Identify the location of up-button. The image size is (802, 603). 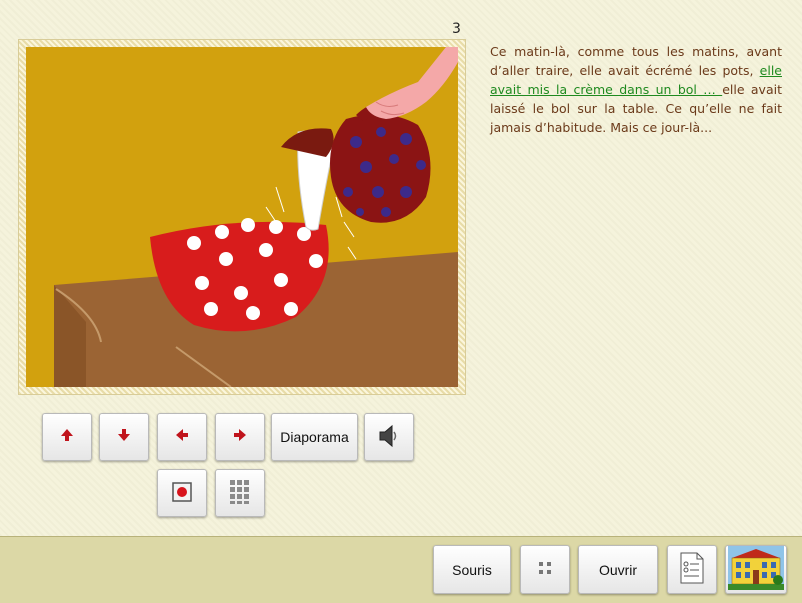
(67, 437).